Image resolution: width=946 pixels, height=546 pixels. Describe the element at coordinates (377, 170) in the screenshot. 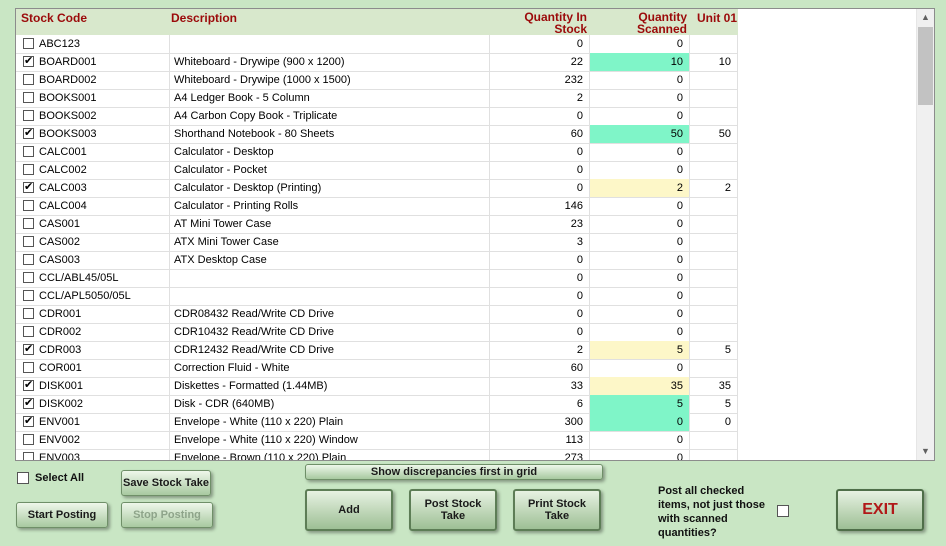

I see `table-row: CALC002 Calculator - Pocket 0 0` at that location.